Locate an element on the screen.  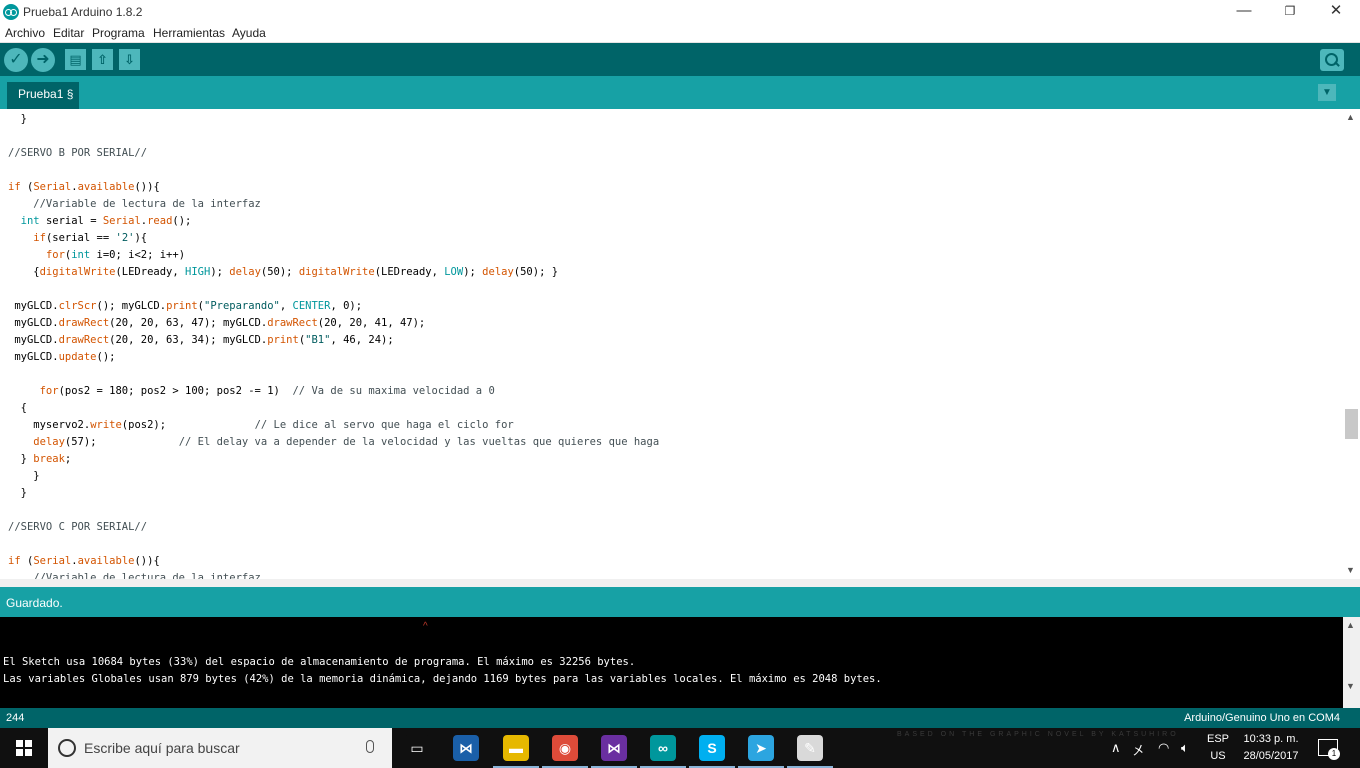
start-button is located at coordinates (24, 748).